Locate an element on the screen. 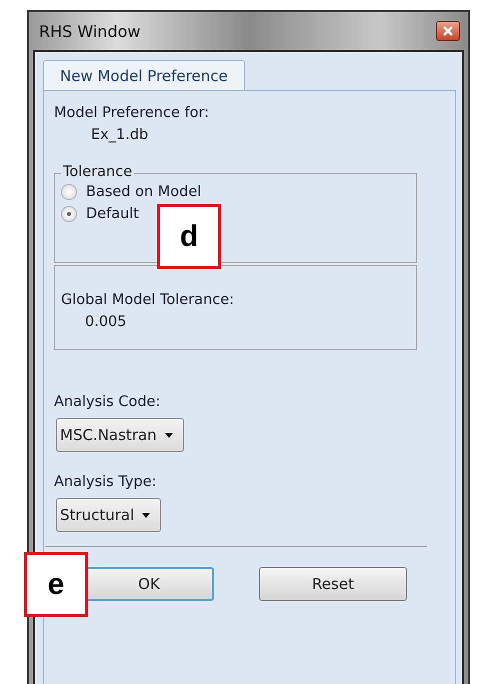 Image resolution: width=485 pixels, height=684 pixels. dialog-button: Reset is located at coordinates (333, 584).